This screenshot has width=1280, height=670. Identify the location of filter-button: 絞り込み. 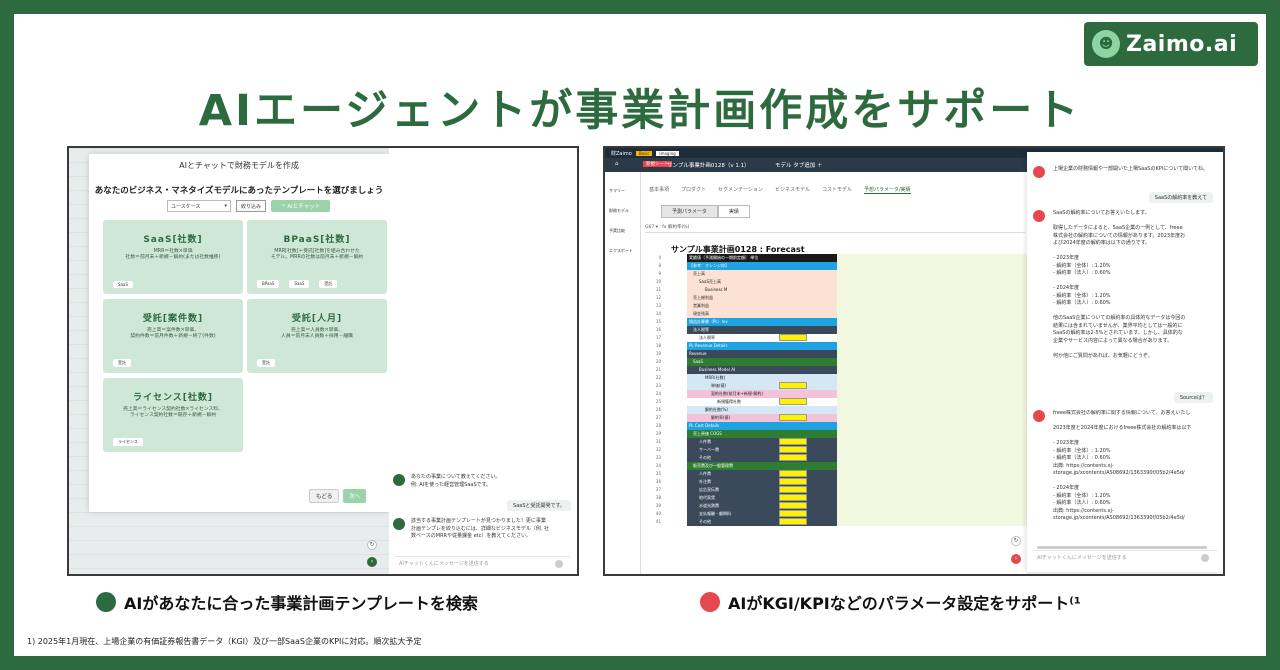
(251, 206).